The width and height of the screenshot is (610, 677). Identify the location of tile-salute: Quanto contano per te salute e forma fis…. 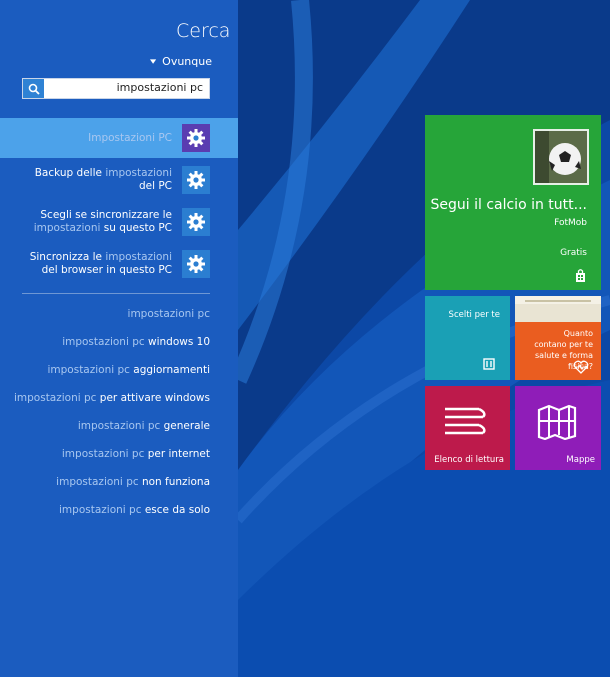
(558, 338).